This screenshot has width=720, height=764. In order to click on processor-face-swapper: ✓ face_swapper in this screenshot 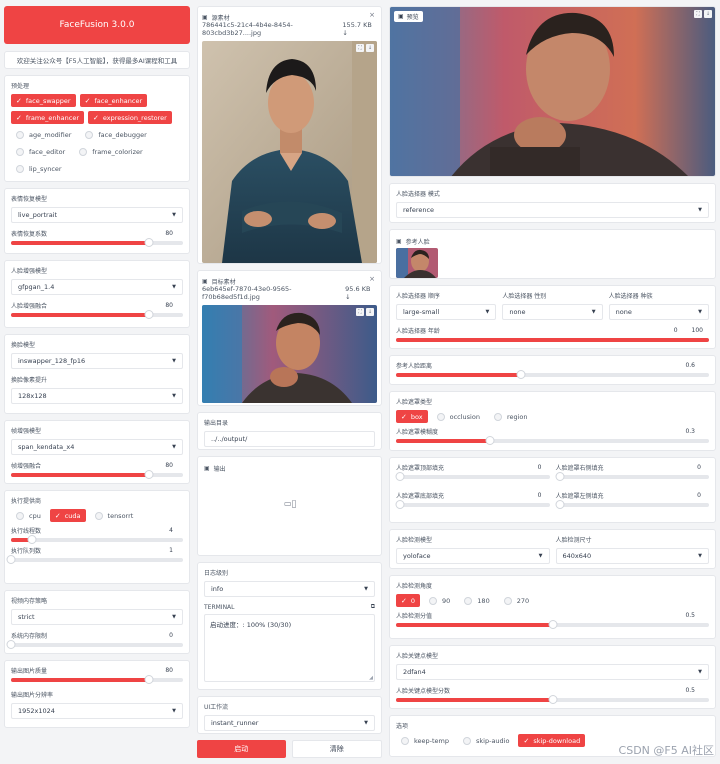, I will do `click(43, 100)`.